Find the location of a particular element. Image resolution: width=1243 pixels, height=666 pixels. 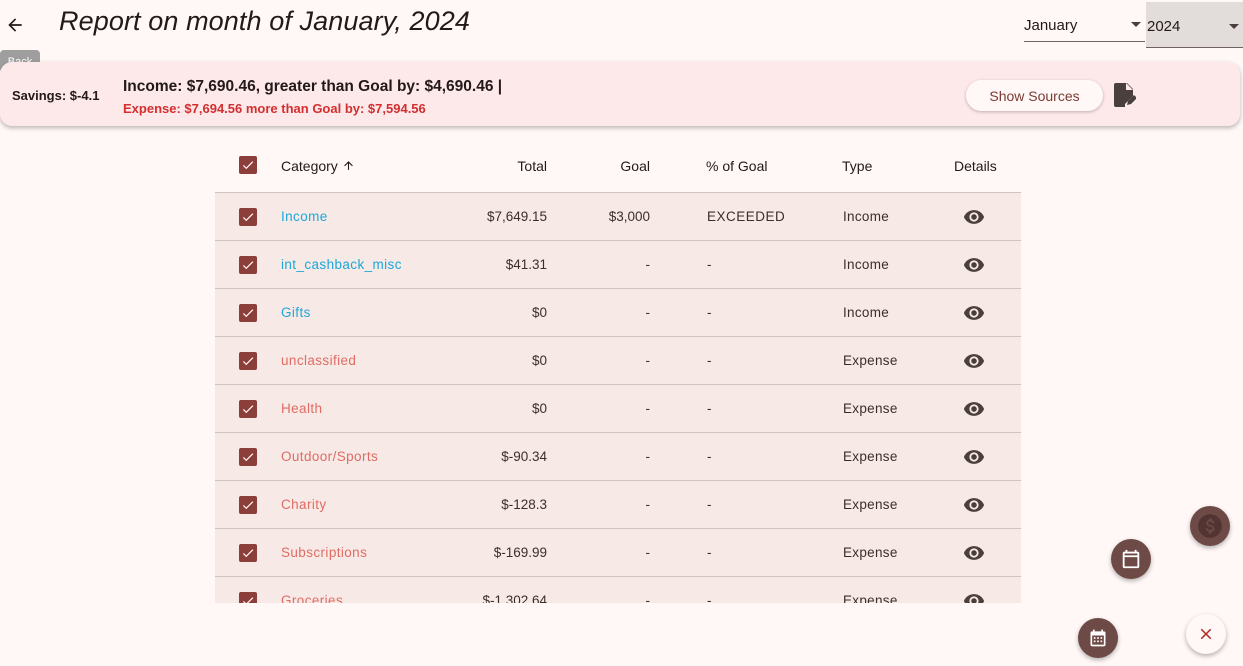

dollar-icon is located at coordinates (1210, 526).